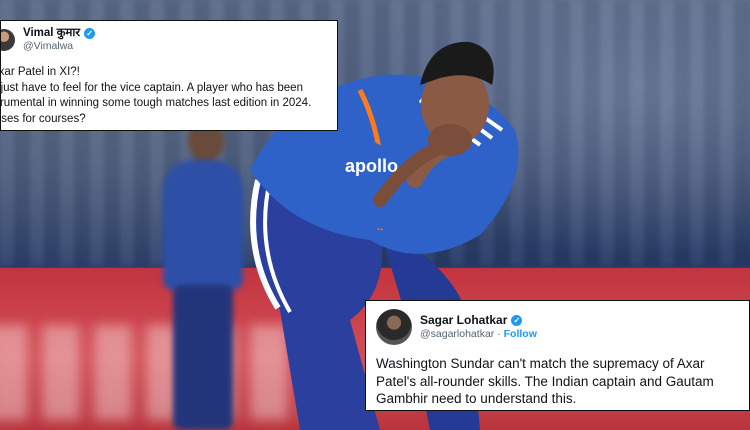 Image resolution: width=750 pixels, height=430 pixels. Describe the element at coordinates (463, 320) in the screenshot. I see `author-name: Sagar Lohatkar` at that location.